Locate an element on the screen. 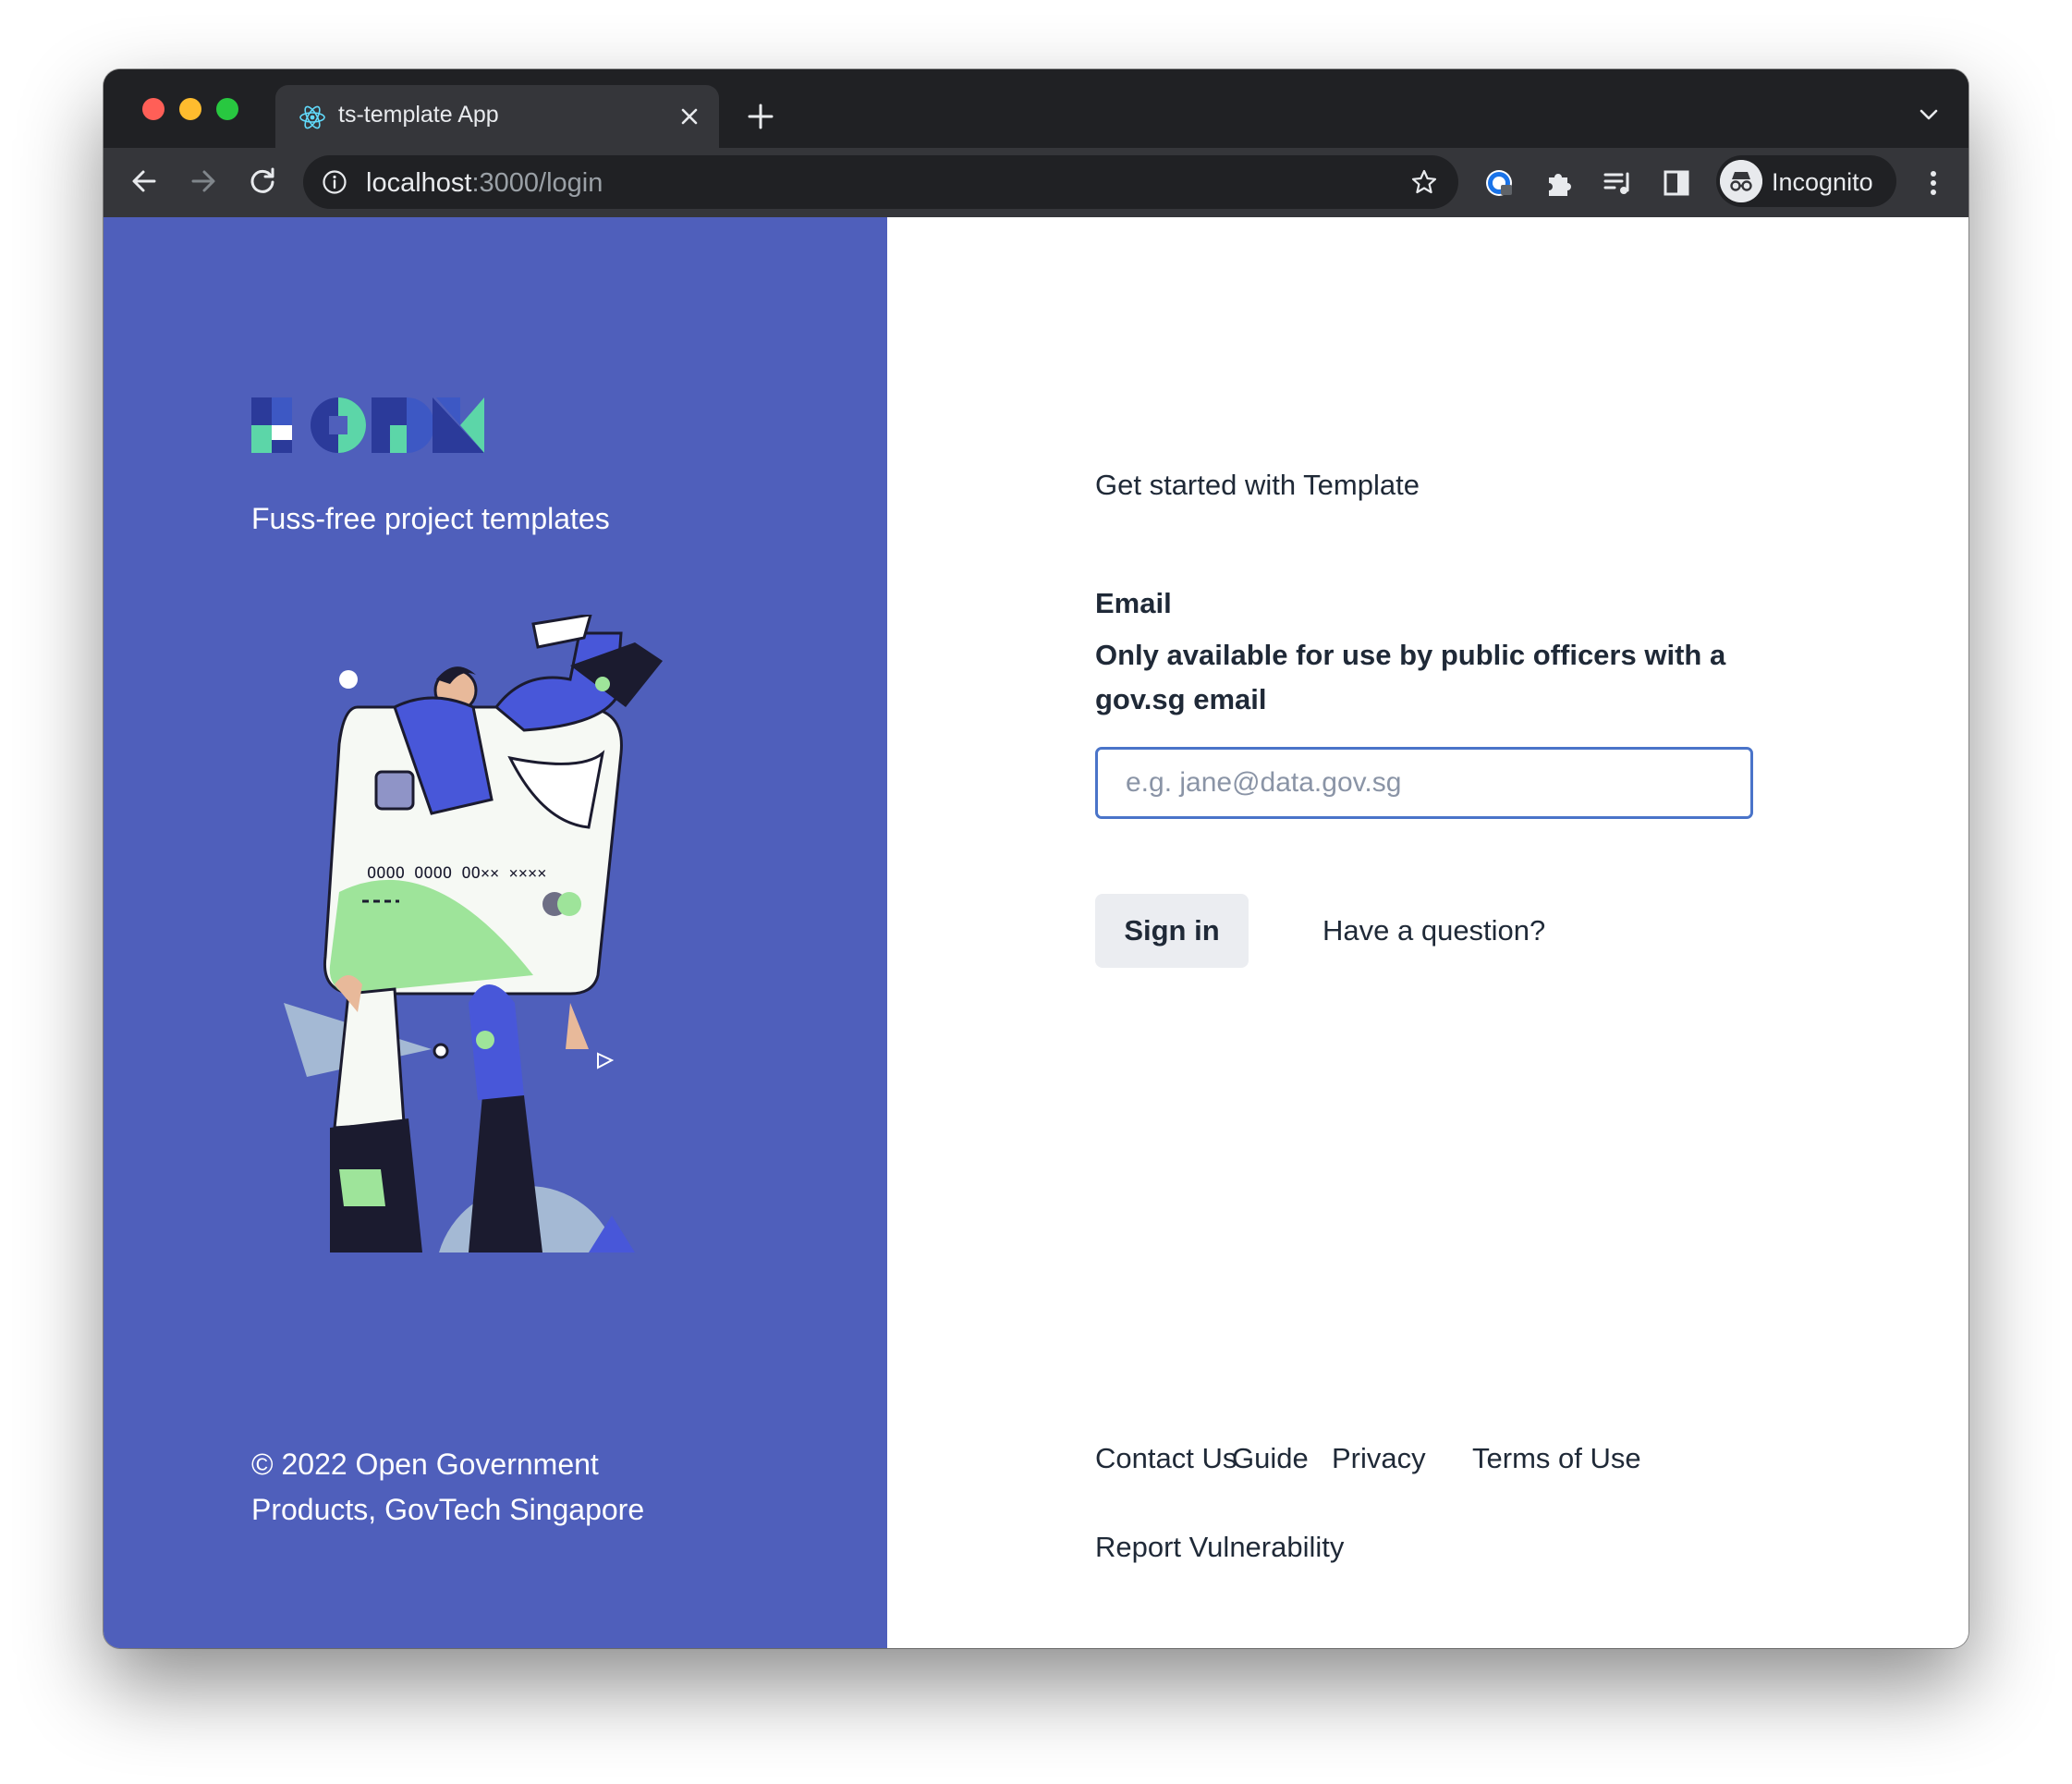 This screenshot has width=2072, height=1784. maximize-window-button is located at coordinates (227, 109).